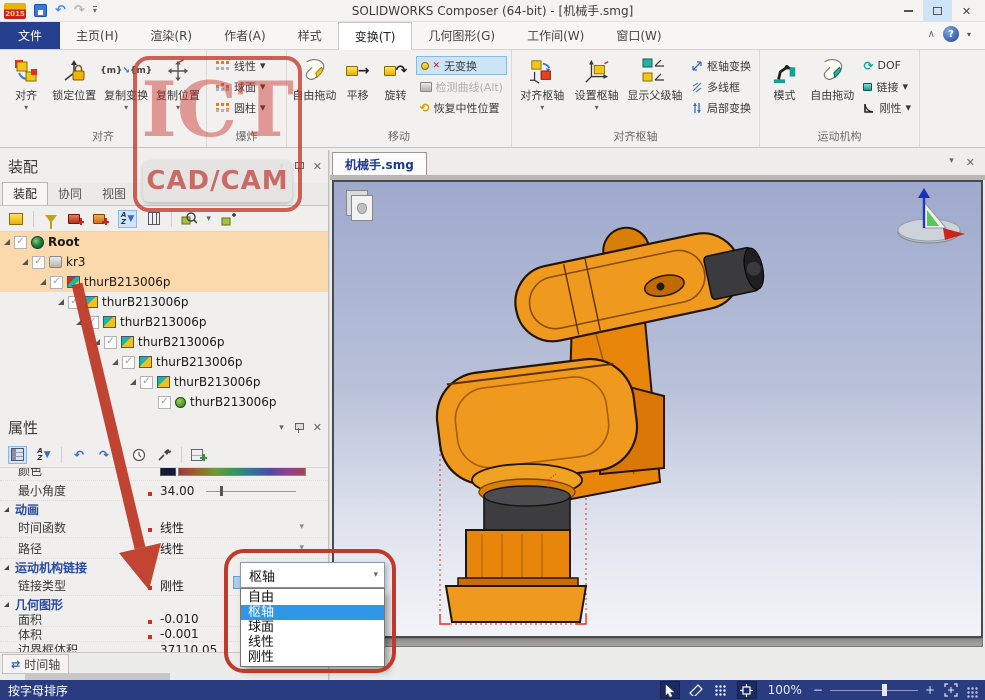  Describe the element at coordinates (312, 575) in the screenshot. I see `link-type-combobox: 枢轴 ▾` at that location.